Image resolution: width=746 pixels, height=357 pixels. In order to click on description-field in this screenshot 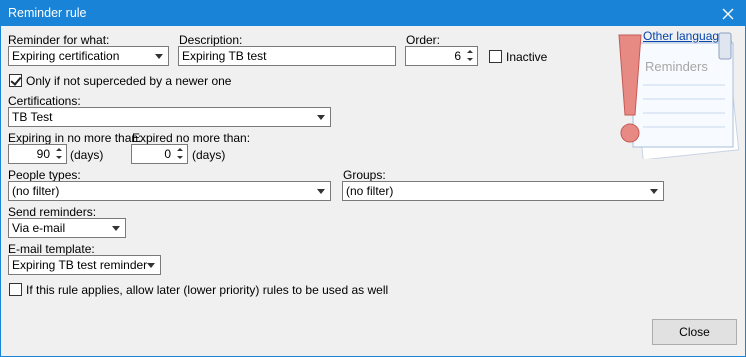, I will do `click(287, 56)`.